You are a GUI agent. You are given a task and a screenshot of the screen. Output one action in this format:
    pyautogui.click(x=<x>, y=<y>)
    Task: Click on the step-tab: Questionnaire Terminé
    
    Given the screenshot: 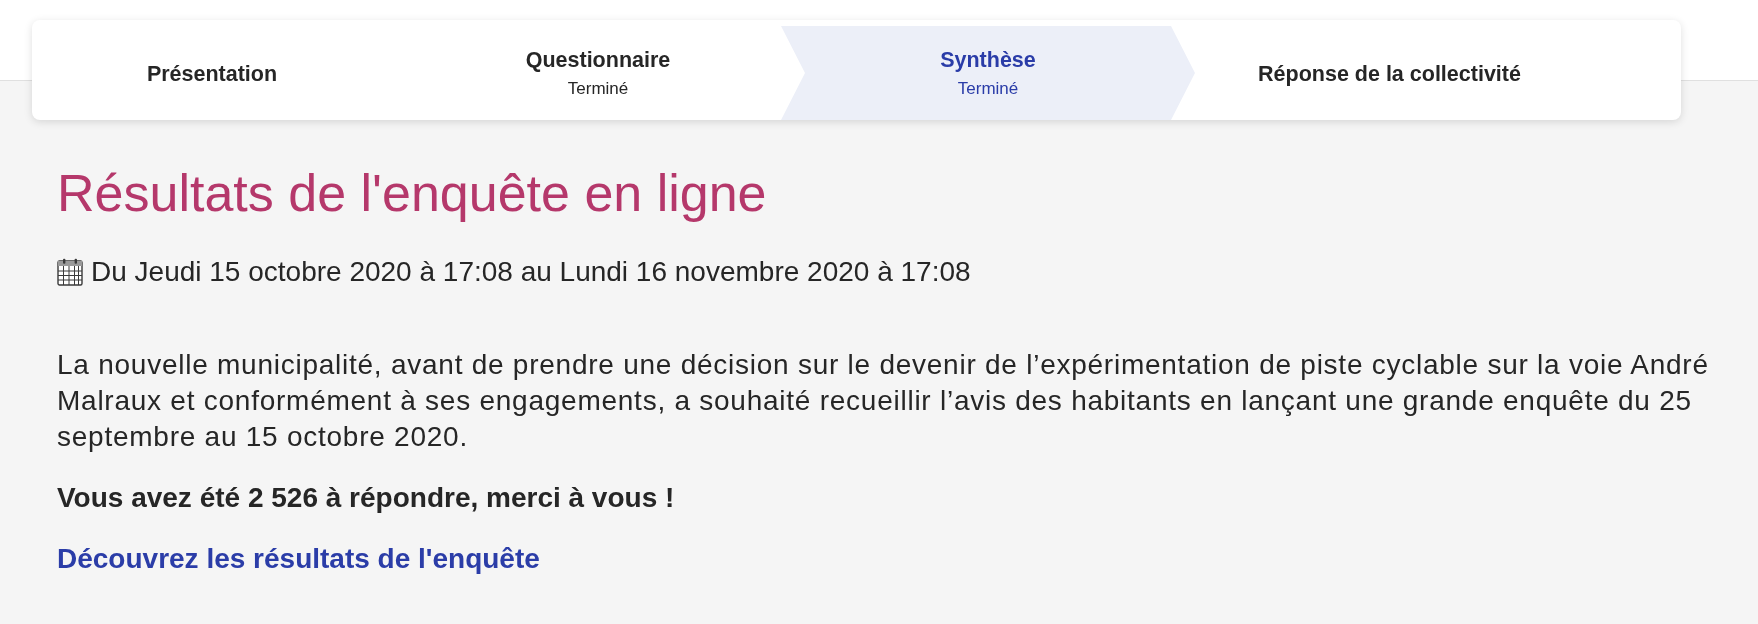 What is the action you would take?
    pyautogui.click(x=586, y=73)
    